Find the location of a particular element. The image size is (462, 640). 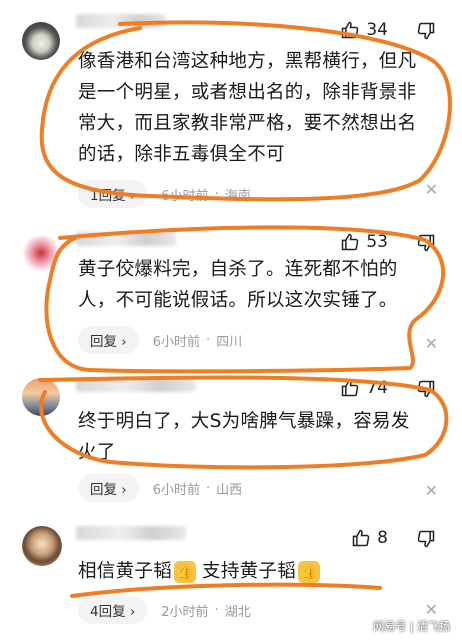

watermark: 网易号 | 清飞扬 is located at coordinates (411, 626).